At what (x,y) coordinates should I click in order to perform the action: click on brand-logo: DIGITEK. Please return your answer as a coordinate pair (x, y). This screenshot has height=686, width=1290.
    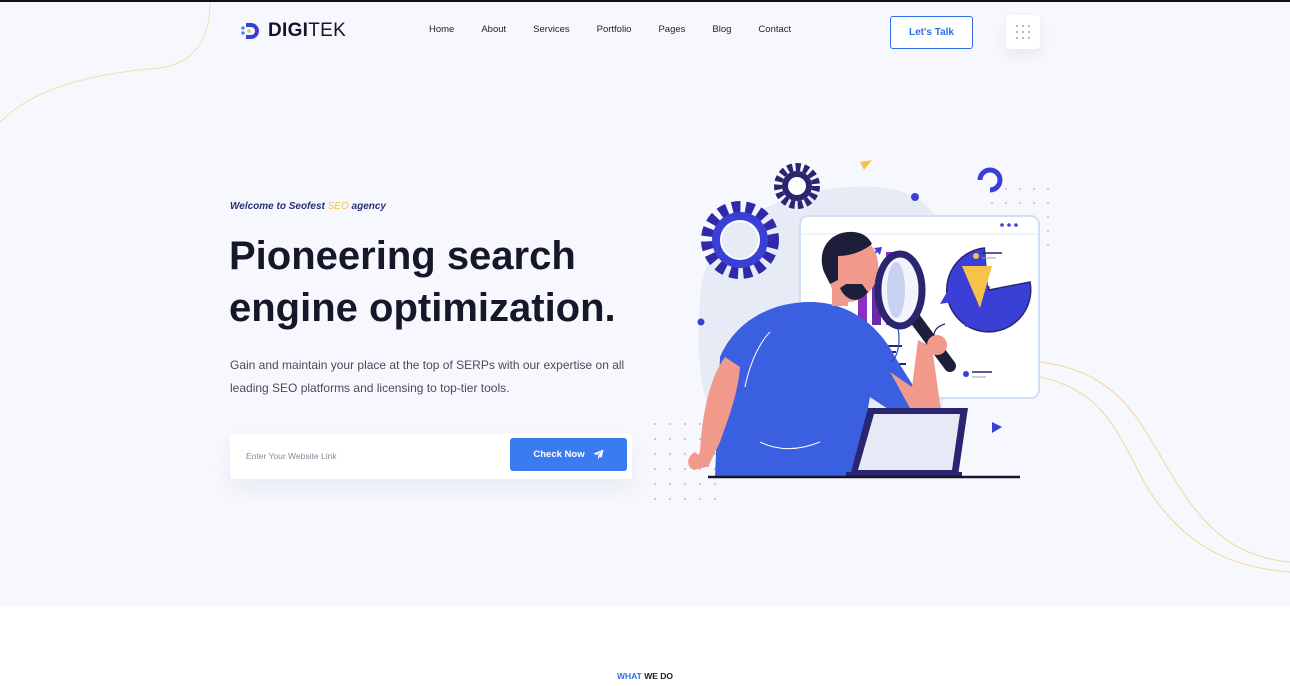
    Looking at the image, I should click on (293, 31).